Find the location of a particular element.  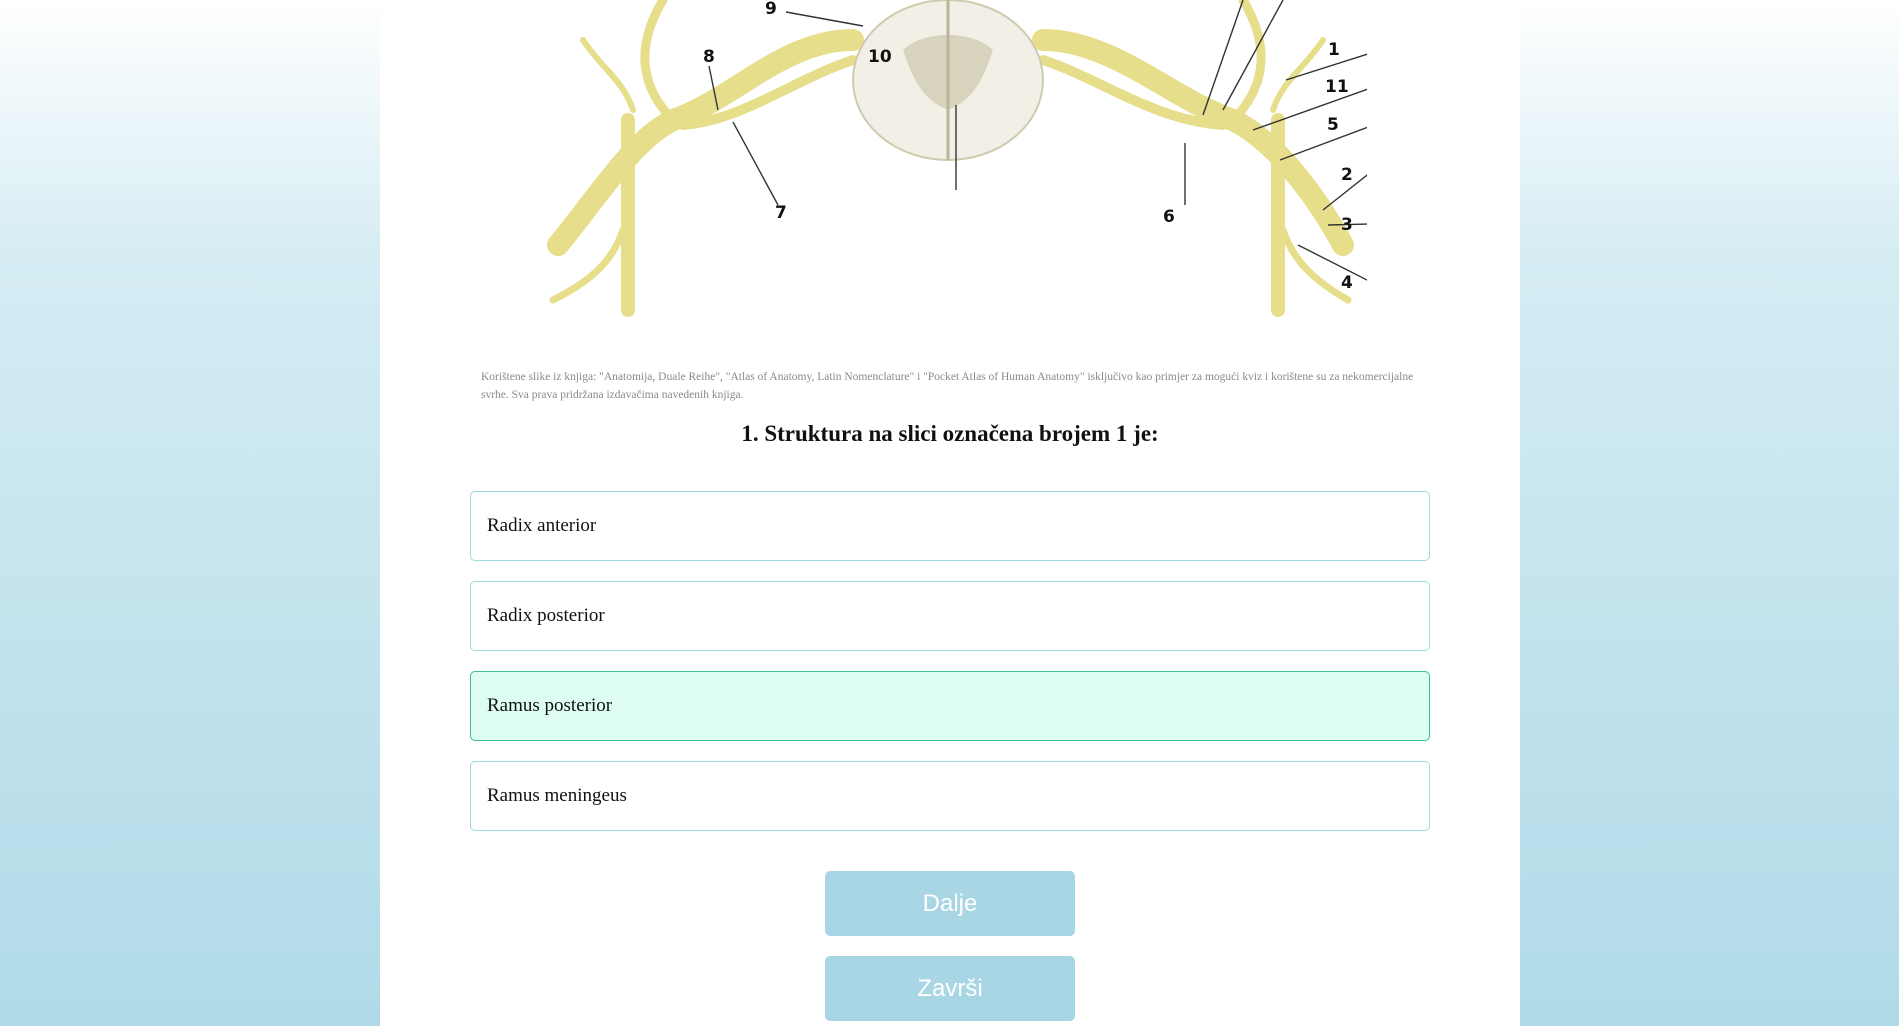

label-11: 11 is located at coordinates (1337, 87).